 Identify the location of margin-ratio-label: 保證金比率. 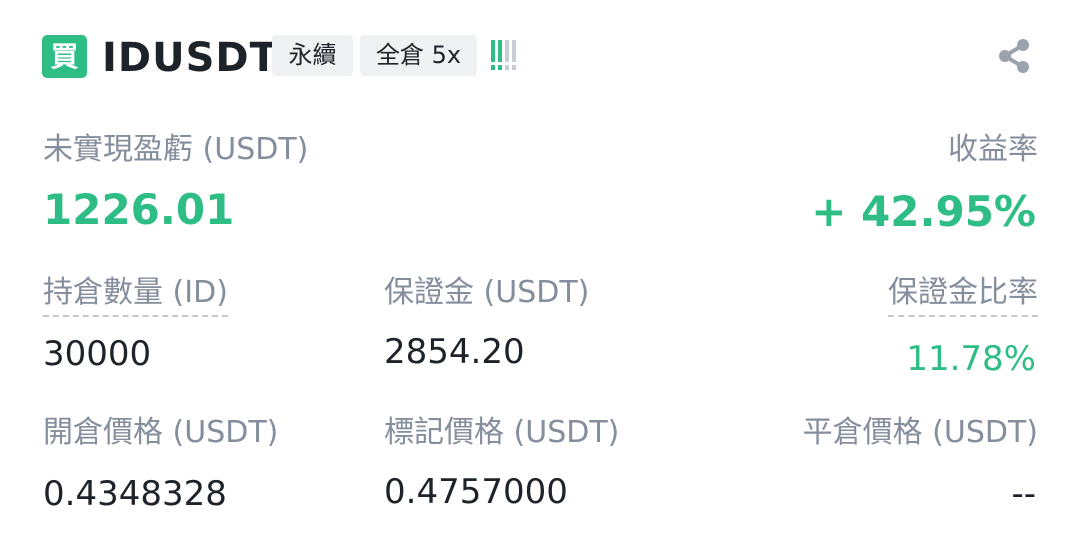
(963, 295).